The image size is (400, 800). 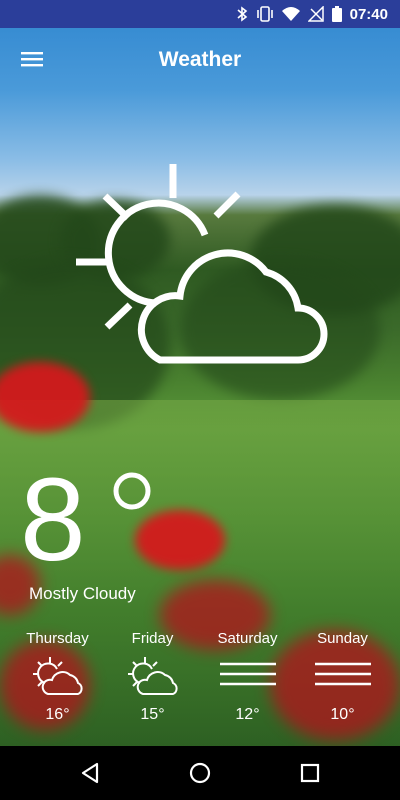 I want to click on forecast-temp: 15°, so click(x=152, y=714).